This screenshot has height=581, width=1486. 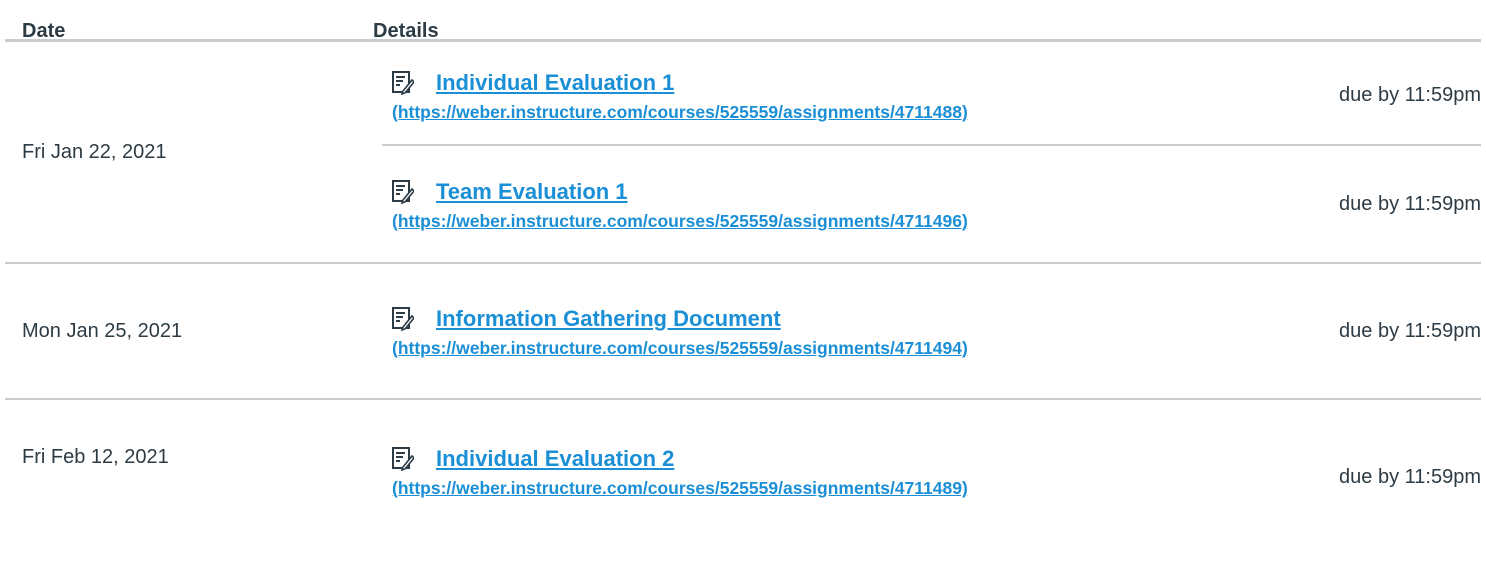 I want to click on assignment-title-link: Information Gathering Document, so click(x=608, y=319).